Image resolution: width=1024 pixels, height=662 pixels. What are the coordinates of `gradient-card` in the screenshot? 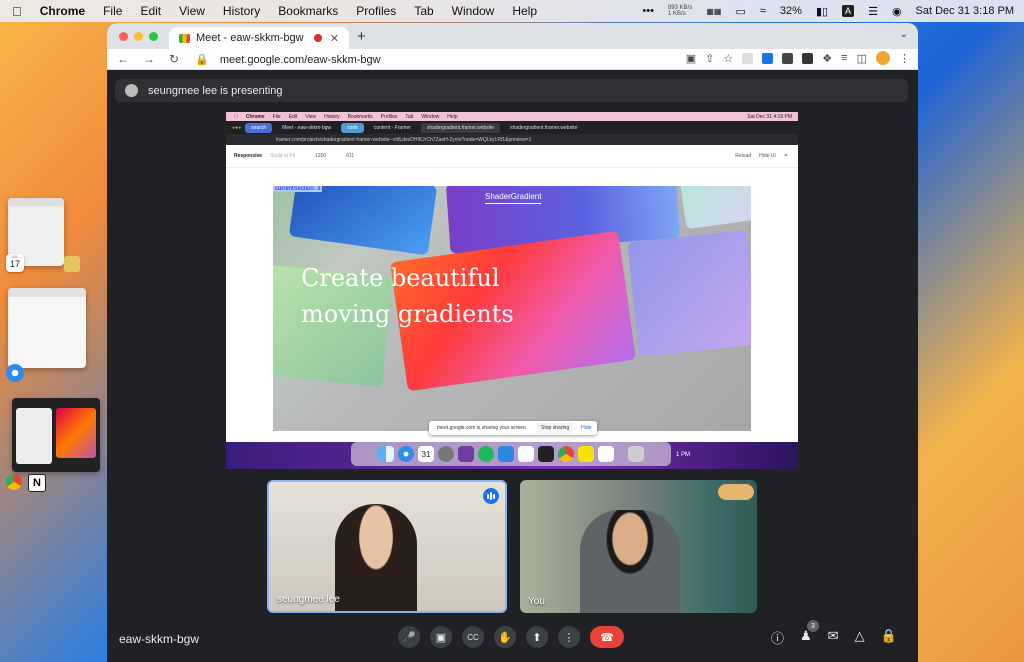 It's located at (363, 221).